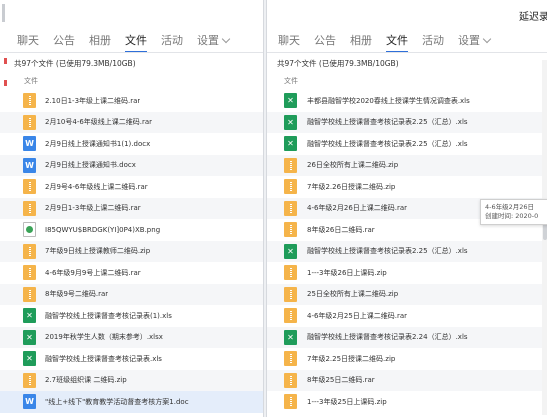 This screenshot has width=547, height=417. I want to click on right-tab-bar: 聊天 公告 相册 文件 活动 设置, so click(391, 41).